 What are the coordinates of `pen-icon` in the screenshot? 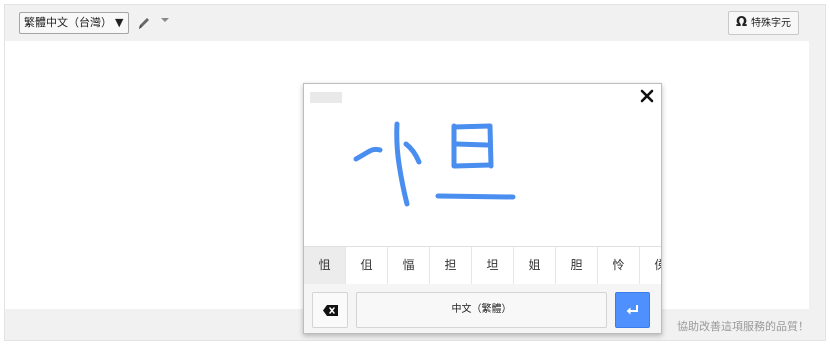 It's located at (144, 23).